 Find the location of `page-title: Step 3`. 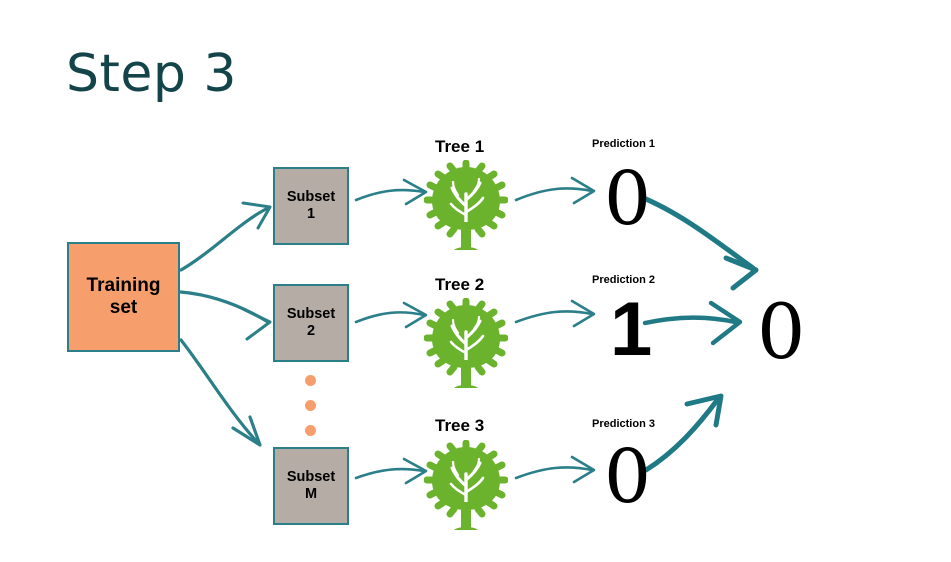

page-title: Step 3 is located at coordinates (152, 74).